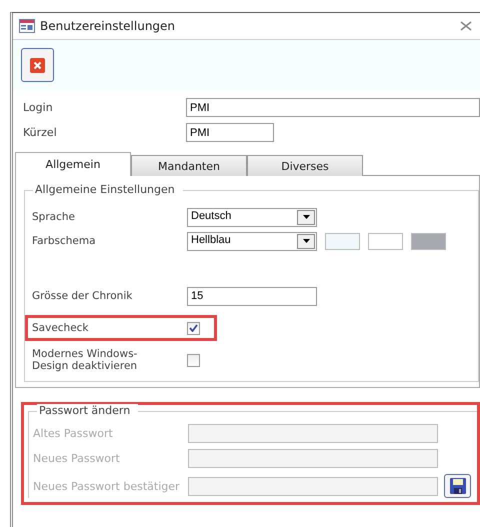  I want to click on group-label: Passwort ändern, so click(87, 410).